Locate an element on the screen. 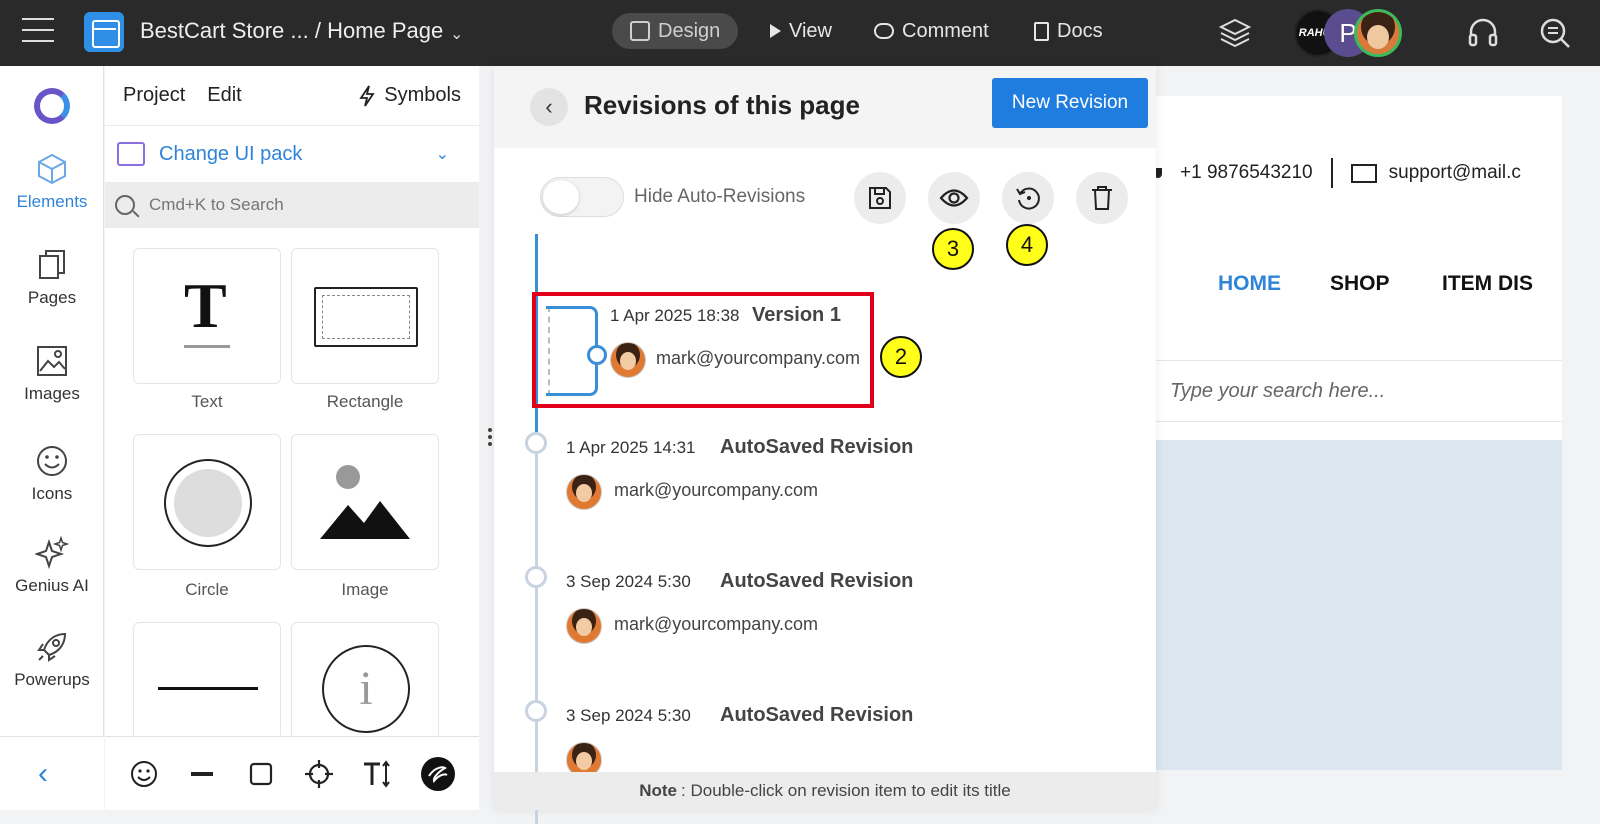 This screenshot has height=824, width=1600. hero-banner is located at coordinates (1359, 605).